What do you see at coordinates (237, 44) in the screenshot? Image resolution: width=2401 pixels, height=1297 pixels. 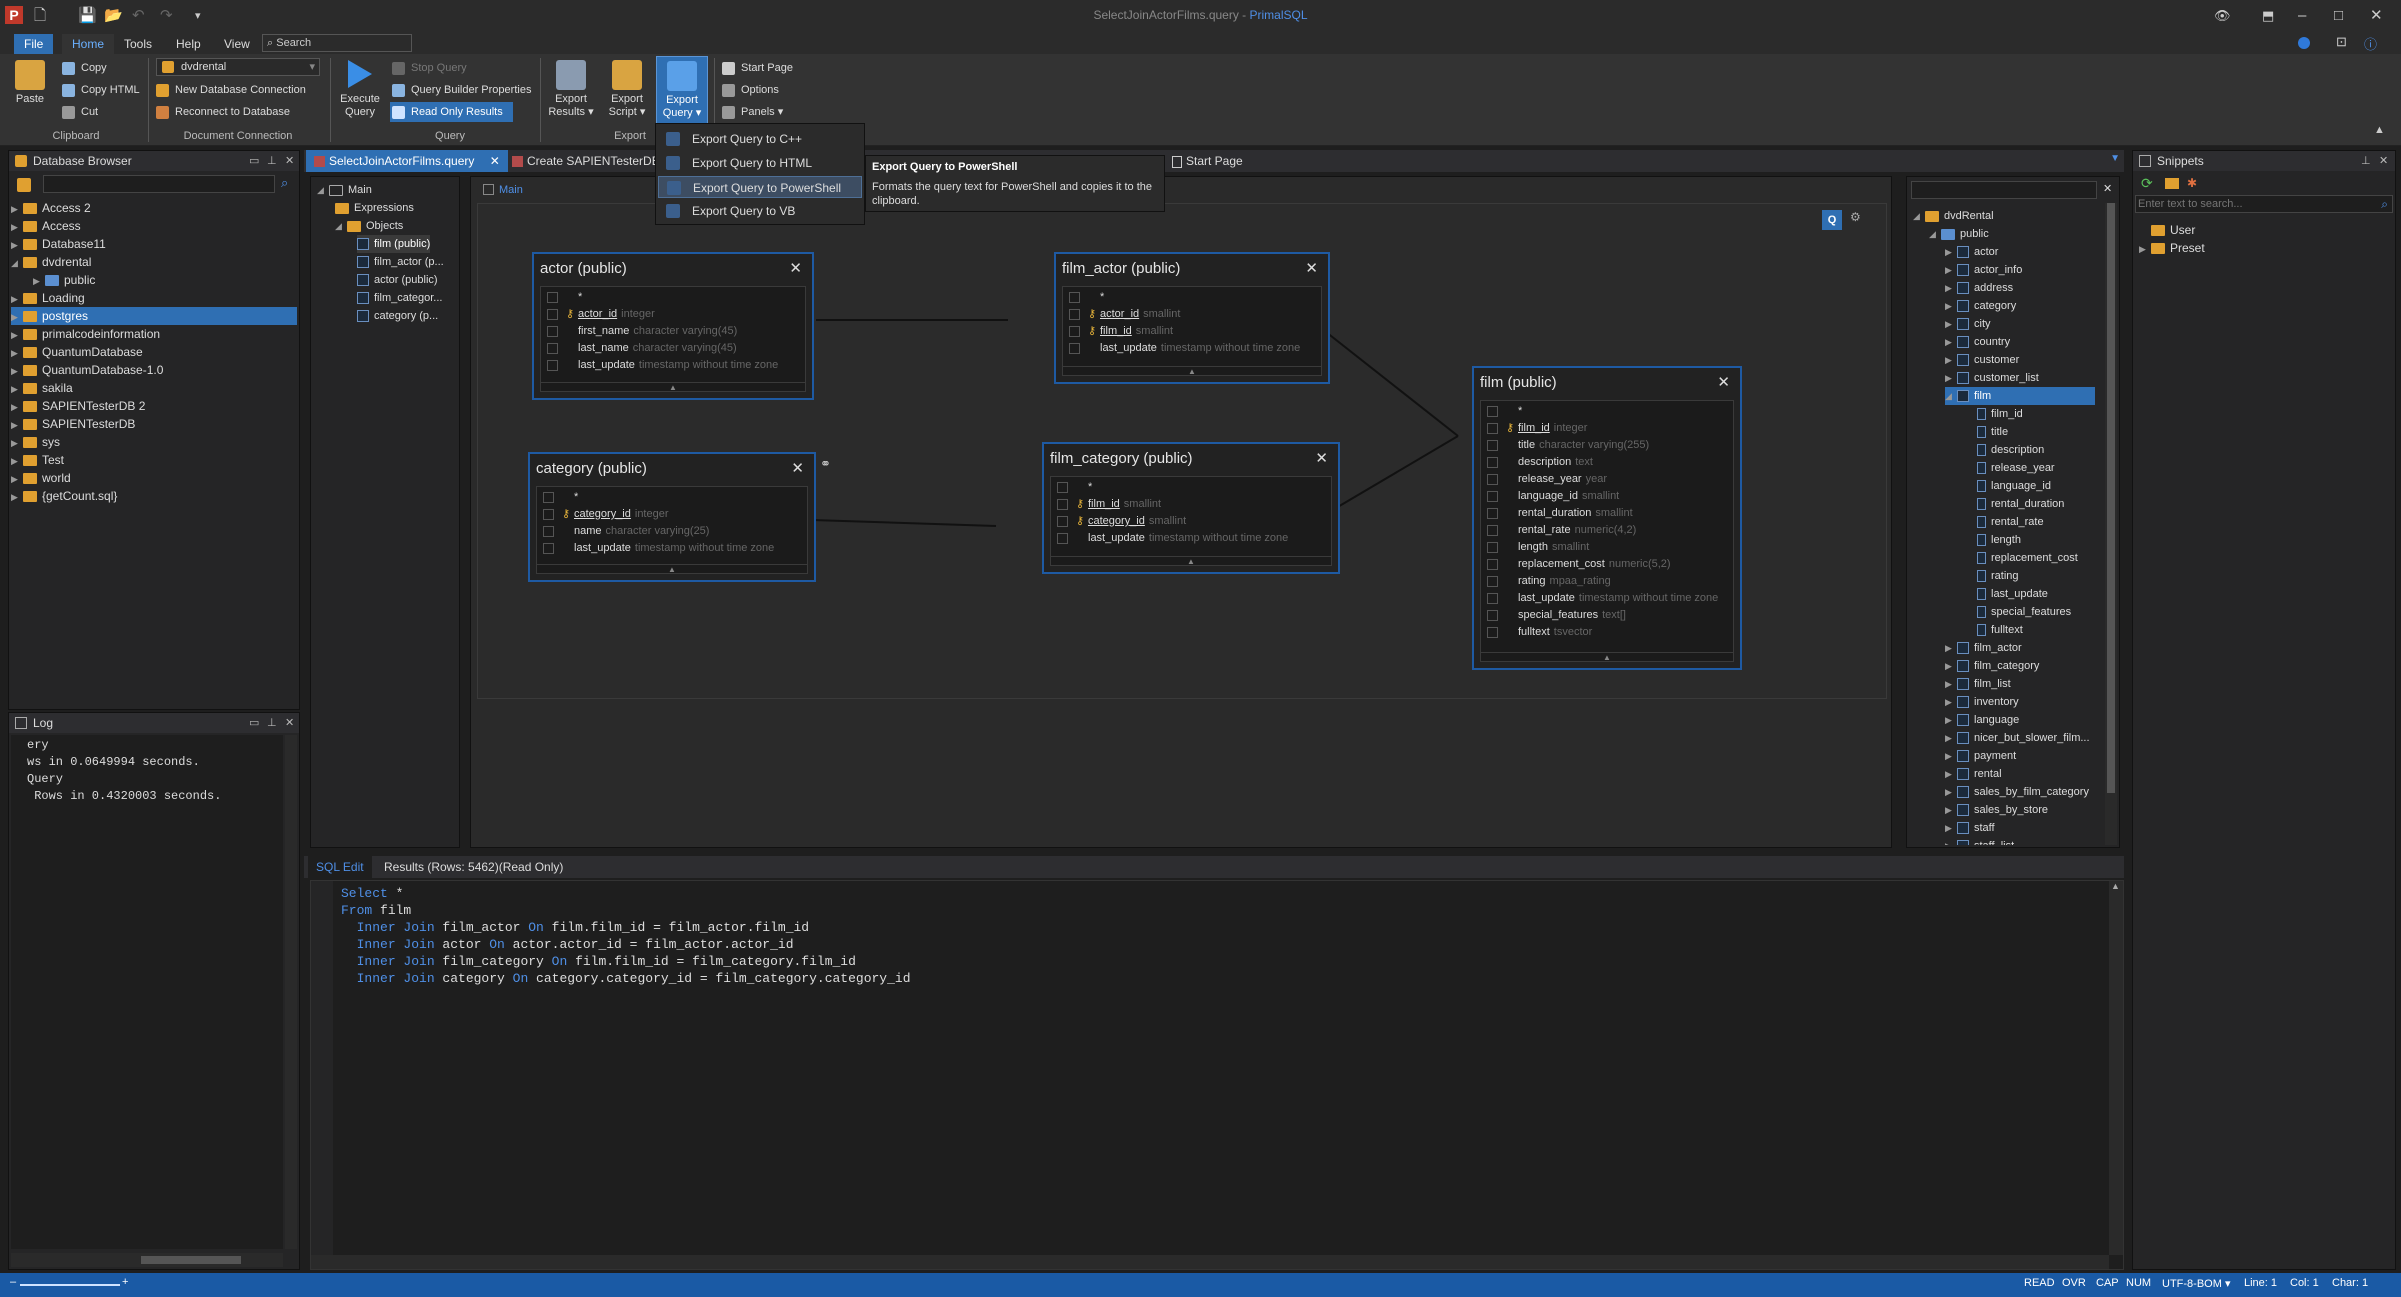 I see `menu-view: View` at bounding box center [237, 44].